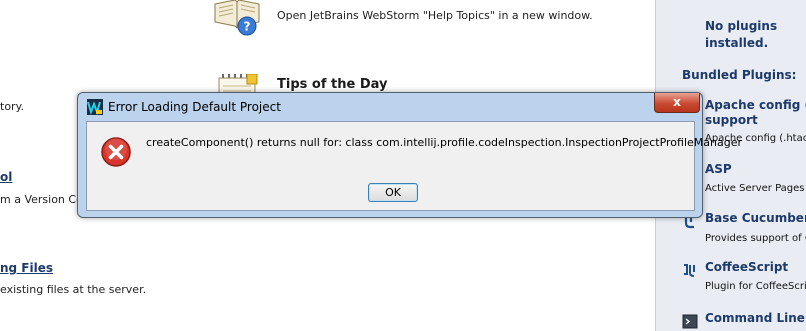 The image size is (806, 331). Describe the element at coordinates (741, 26) in the screenshot. I see `no-plugins-line1: No plugins` at that location.